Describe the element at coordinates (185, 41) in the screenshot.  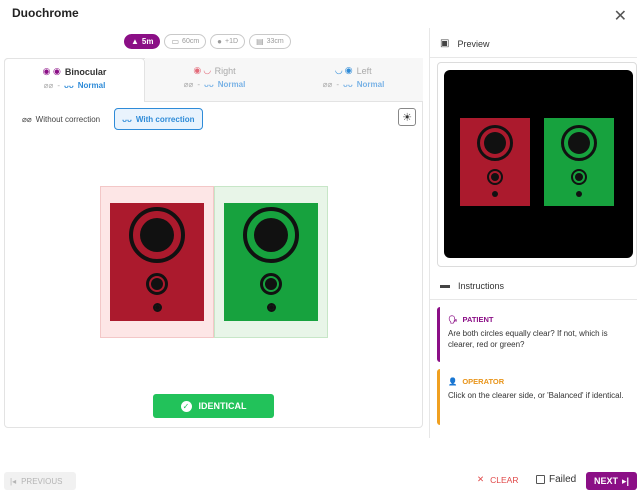
I see `distance-chip-60cm: ▭ 60cm` at that location.